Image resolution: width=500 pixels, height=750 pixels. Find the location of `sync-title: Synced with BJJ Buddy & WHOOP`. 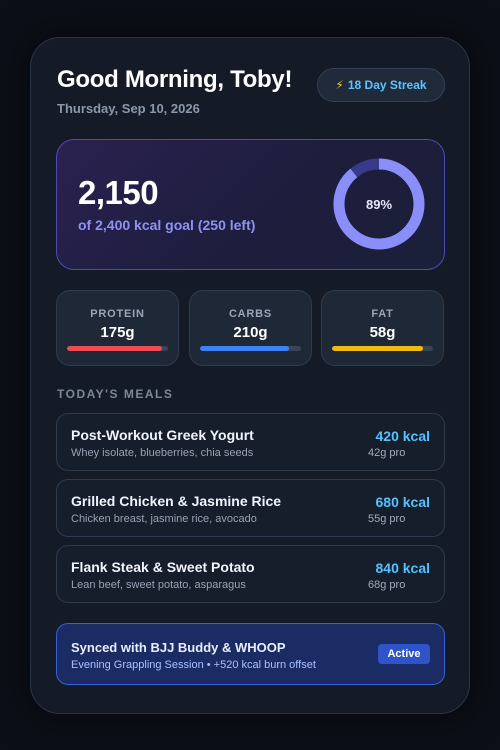

sync-title: Synced with BJJ Buddy & WHOOP is located at coordinates (178, 647).